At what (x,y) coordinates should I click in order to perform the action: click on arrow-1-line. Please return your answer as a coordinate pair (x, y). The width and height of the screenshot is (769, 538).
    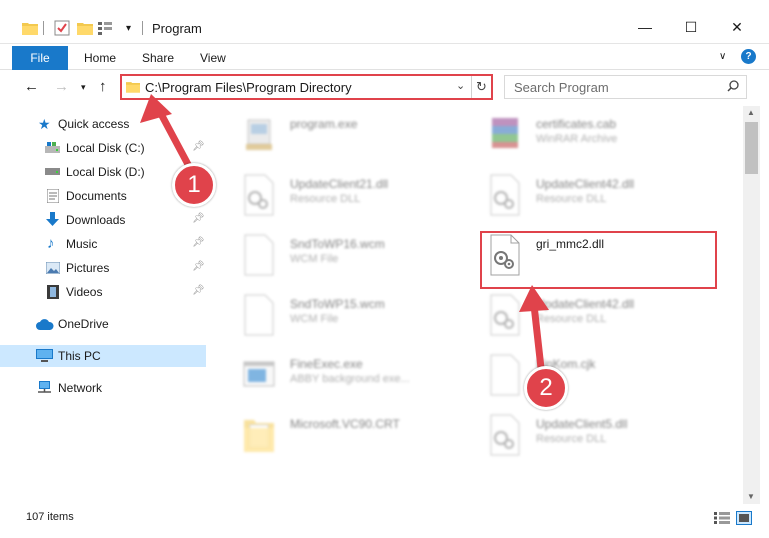
    Looking at the image, I should click on (175, 141).